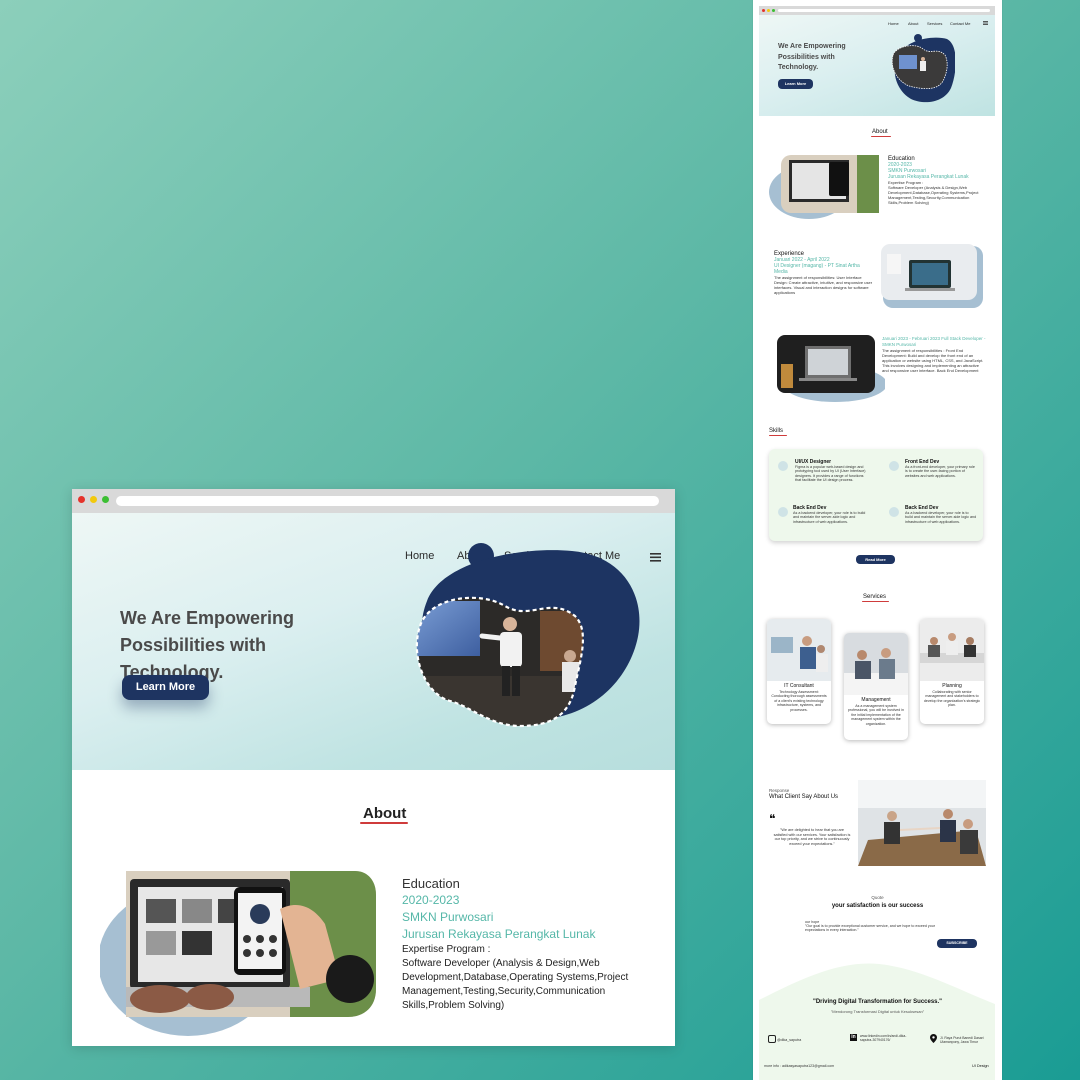 The image size is (1080, 1080). Describe the element at coordinates (789, 1040) in the screenshot. I see `footer-instagram: @dika_saputra` at that location.